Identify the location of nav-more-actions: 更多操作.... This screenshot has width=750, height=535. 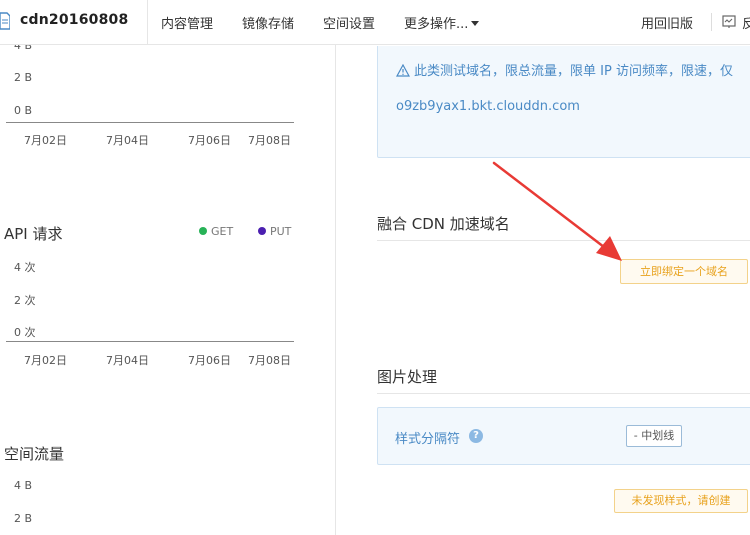
(442, 22).